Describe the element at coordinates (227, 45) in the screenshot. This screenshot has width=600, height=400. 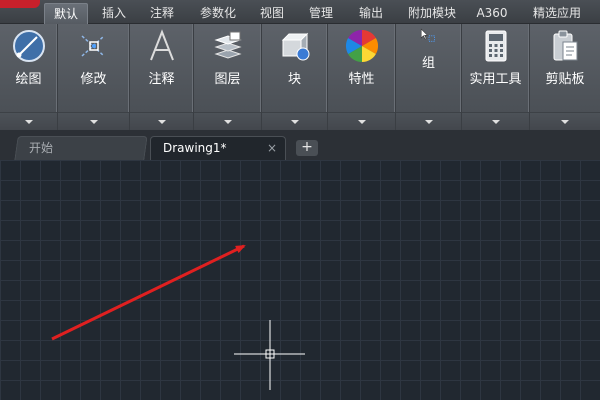
I see `layers-icon` at that location.